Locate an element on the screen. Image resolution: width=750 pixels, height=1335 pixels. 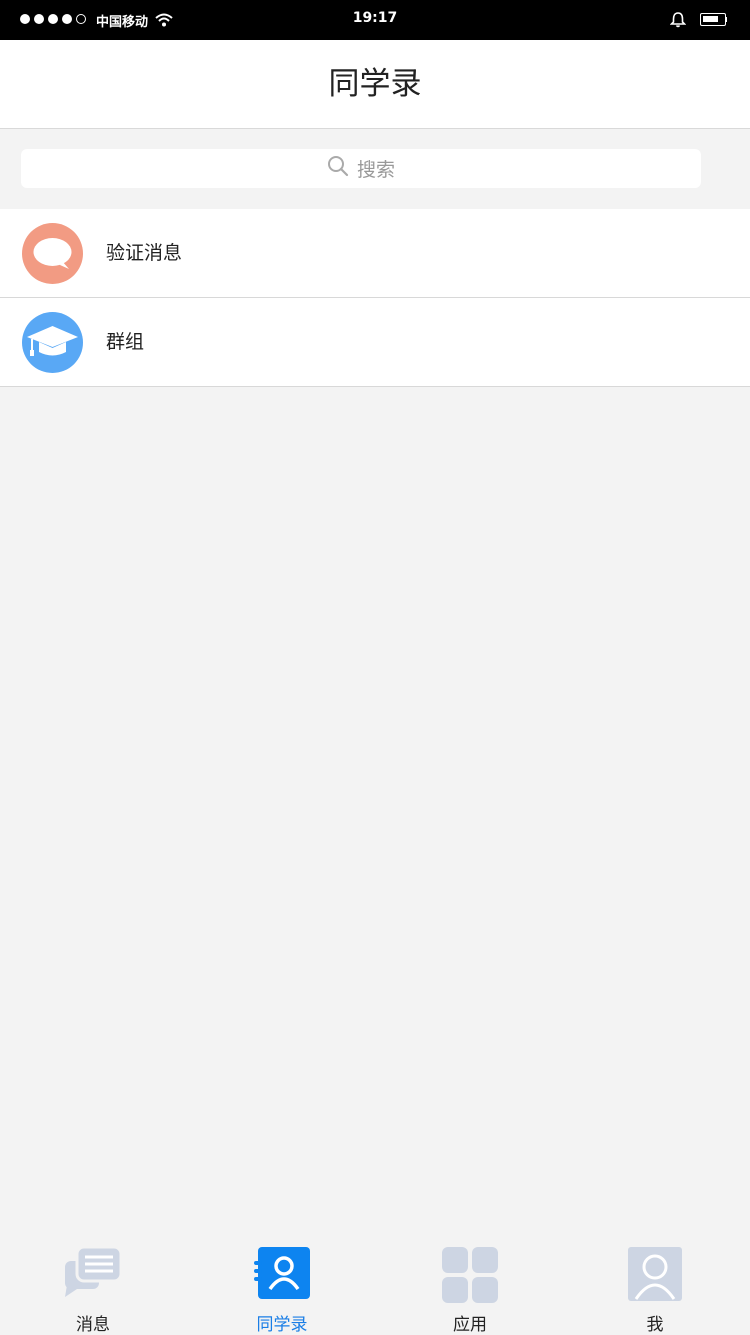
messages-icon is located at coordinates (93, 1275).